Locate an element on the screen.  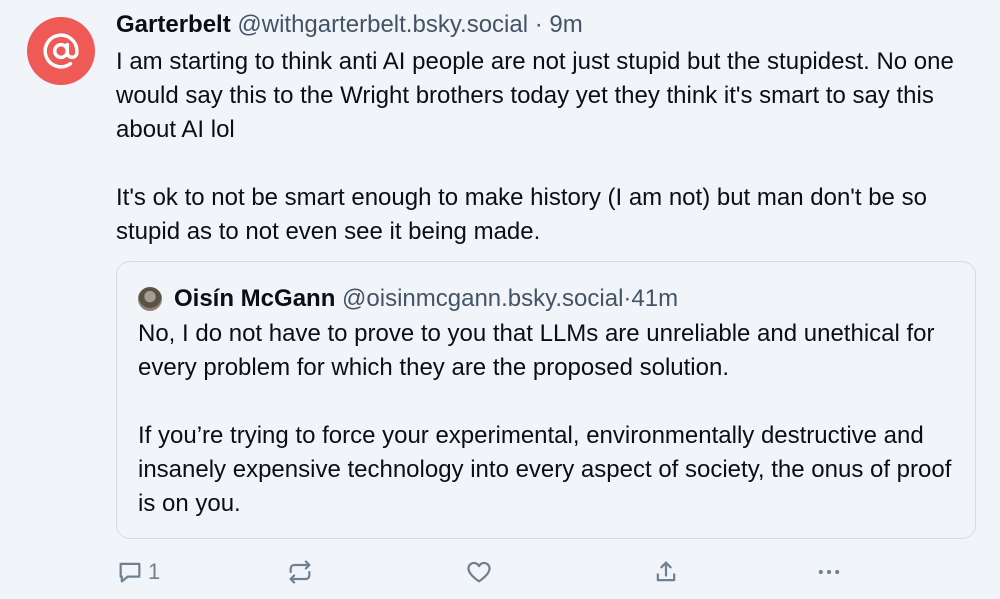
reply-count: 1 is located at coordinates (154, 571).